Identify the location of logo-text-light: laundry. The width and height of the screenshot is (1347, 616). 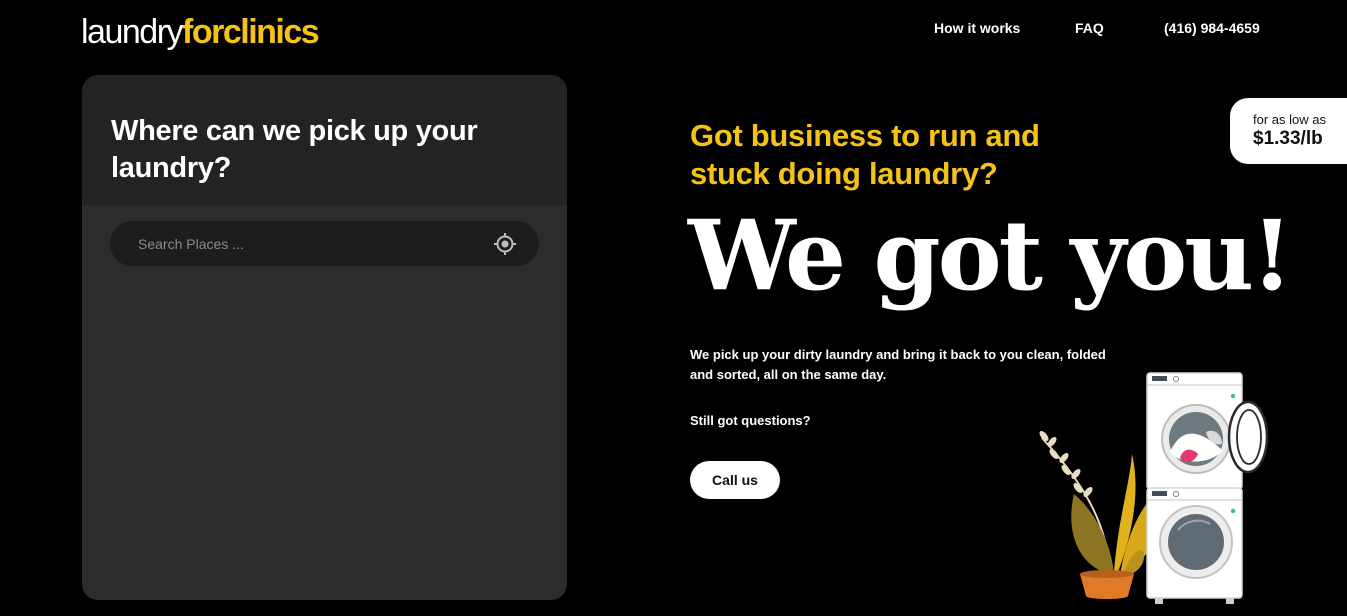
(132, 32).